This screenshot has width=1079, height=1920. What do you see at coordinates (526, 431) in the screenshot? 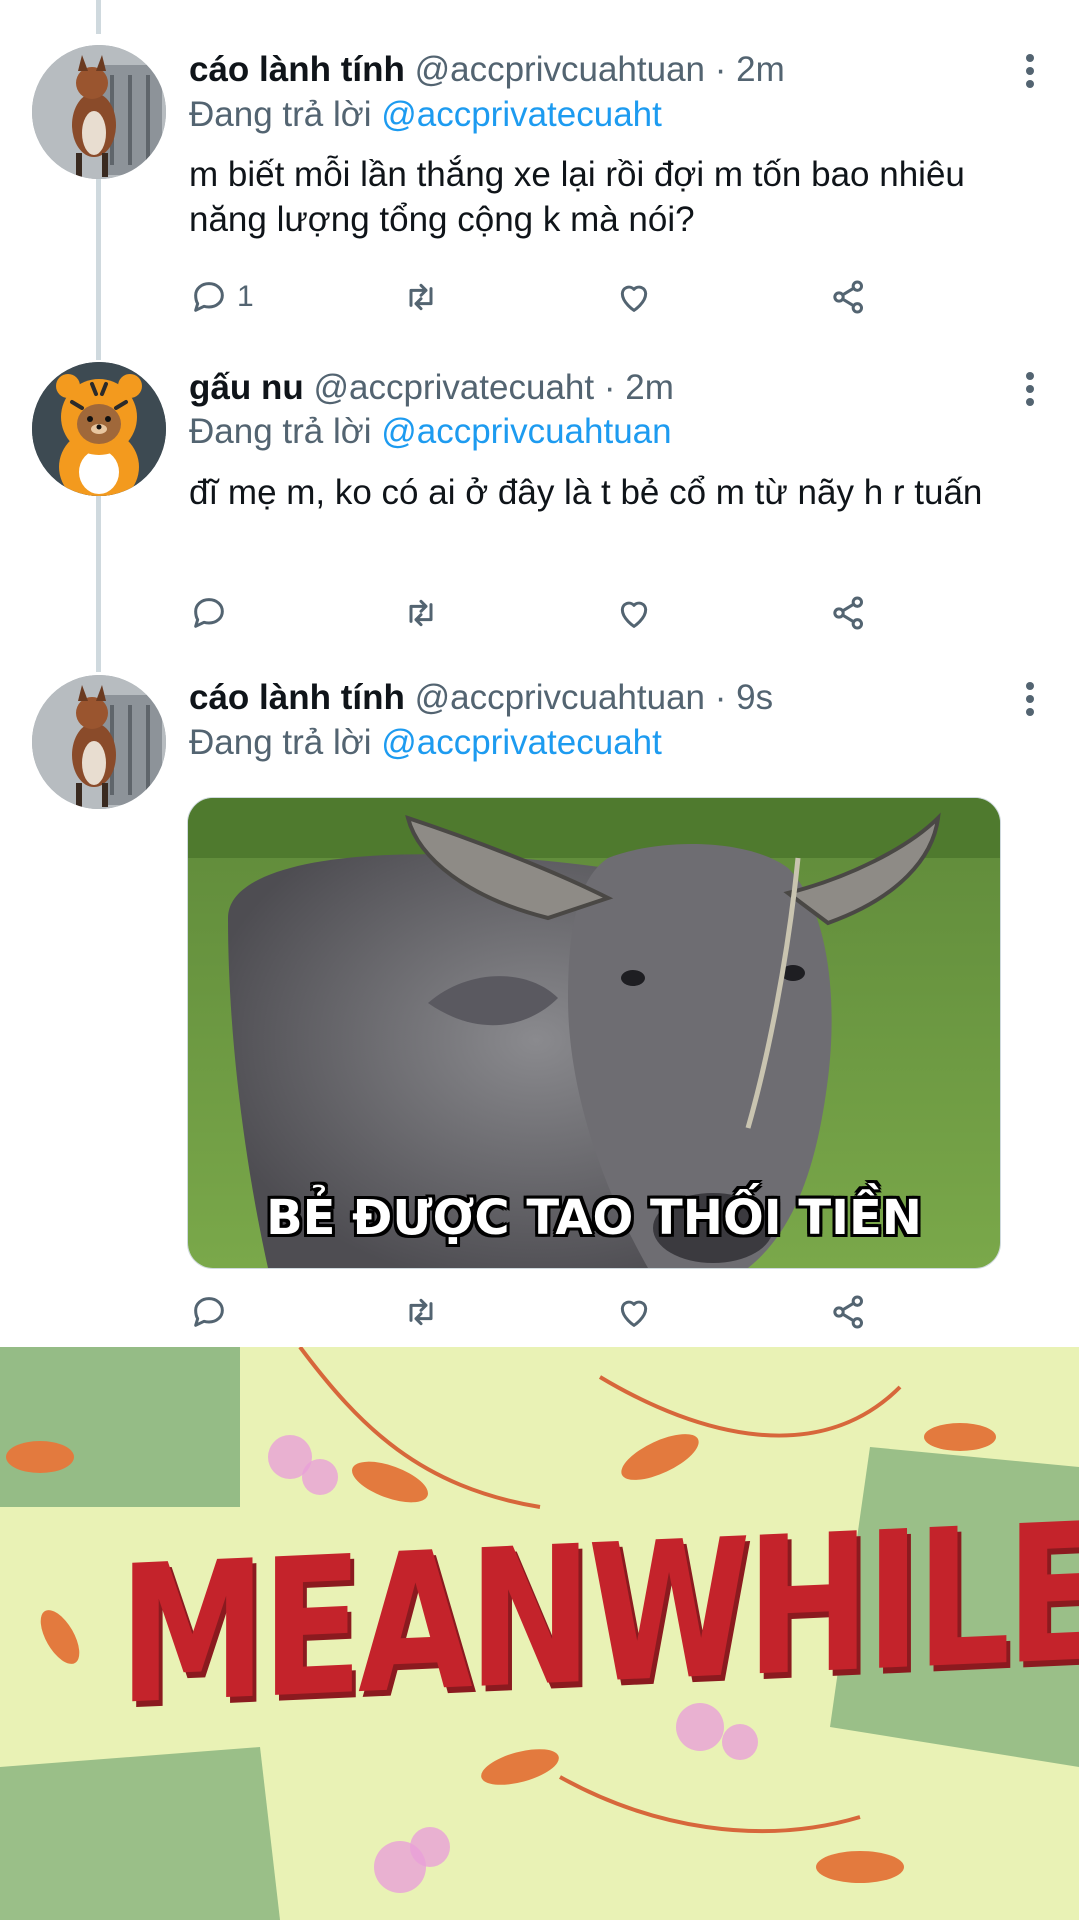
I see `reply-mention-link: @accprivcuahtuan` at bounding box center [526, 431].